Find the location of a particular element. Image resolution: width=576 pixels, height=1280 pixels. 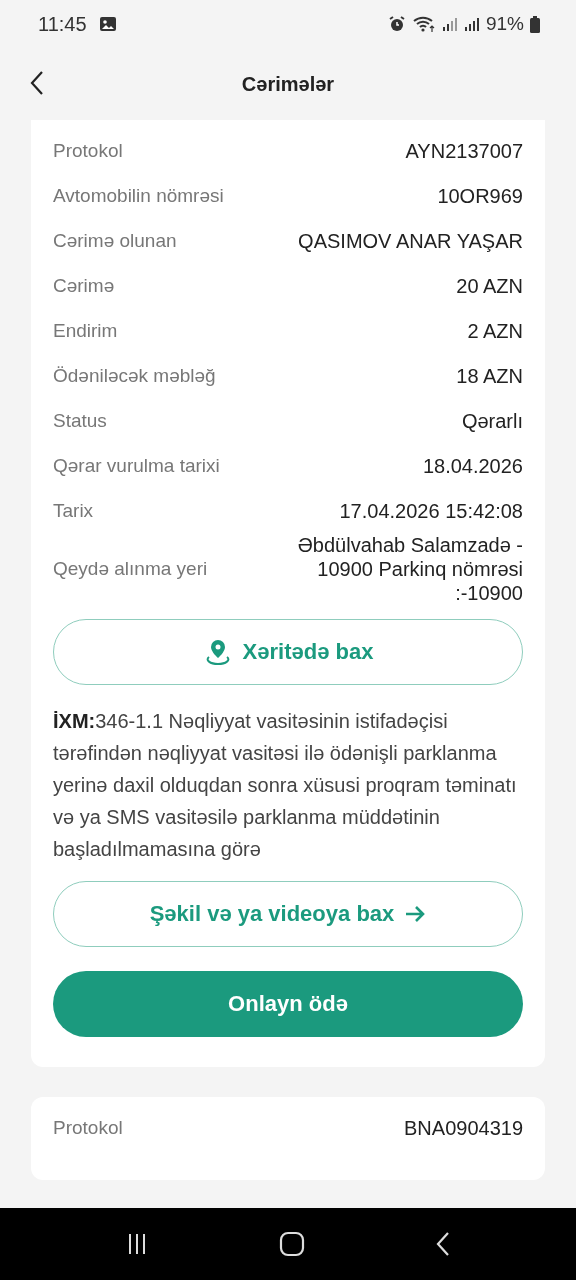

pay-button: Onlayn ödə is located at coordinates (288, 1004).